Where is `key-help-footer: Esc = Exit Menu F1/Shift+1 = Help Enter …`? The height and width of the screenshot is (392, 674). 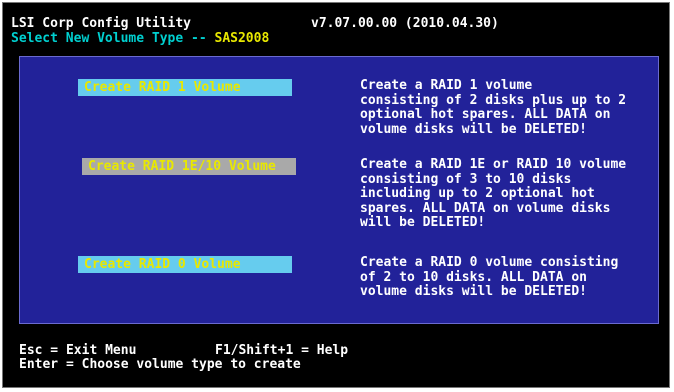
key-help-footer: Esc = Exit Menu F1/Shift+1 = Help Enter … is located at coordinates (339, 361).